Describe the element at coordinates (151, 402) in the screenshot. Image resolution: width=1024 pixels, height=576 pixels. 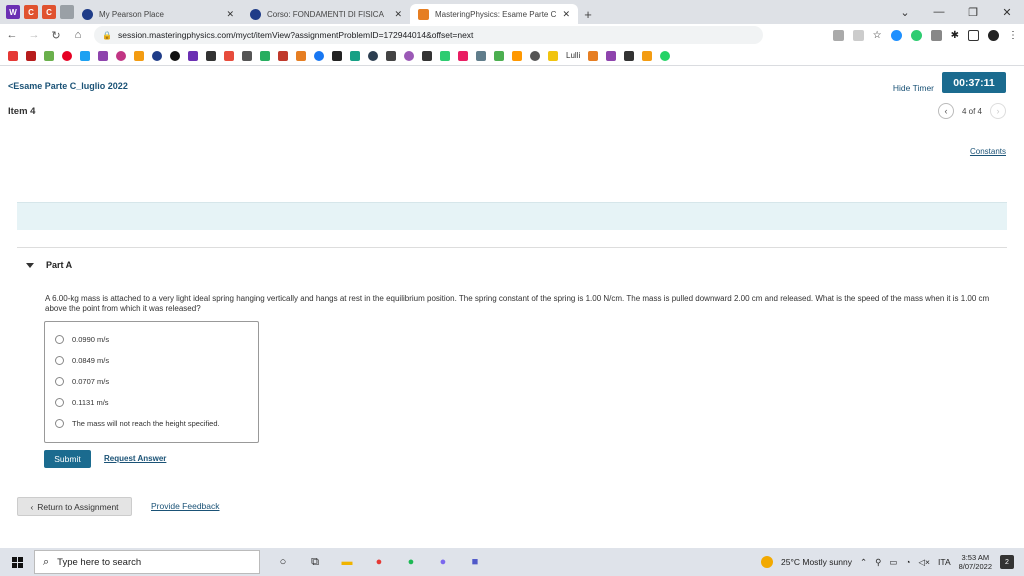
I see `choice-option: 0.1131 m/s` at that location.